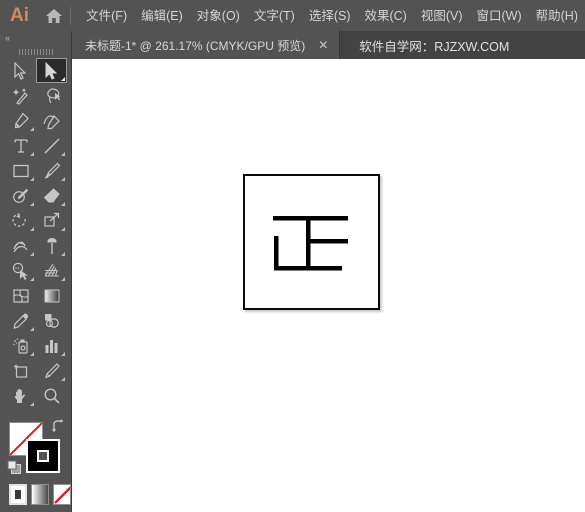 The height and width of the screenshot is (512, 585). I want to click on tool-grid, so click(36, 233).